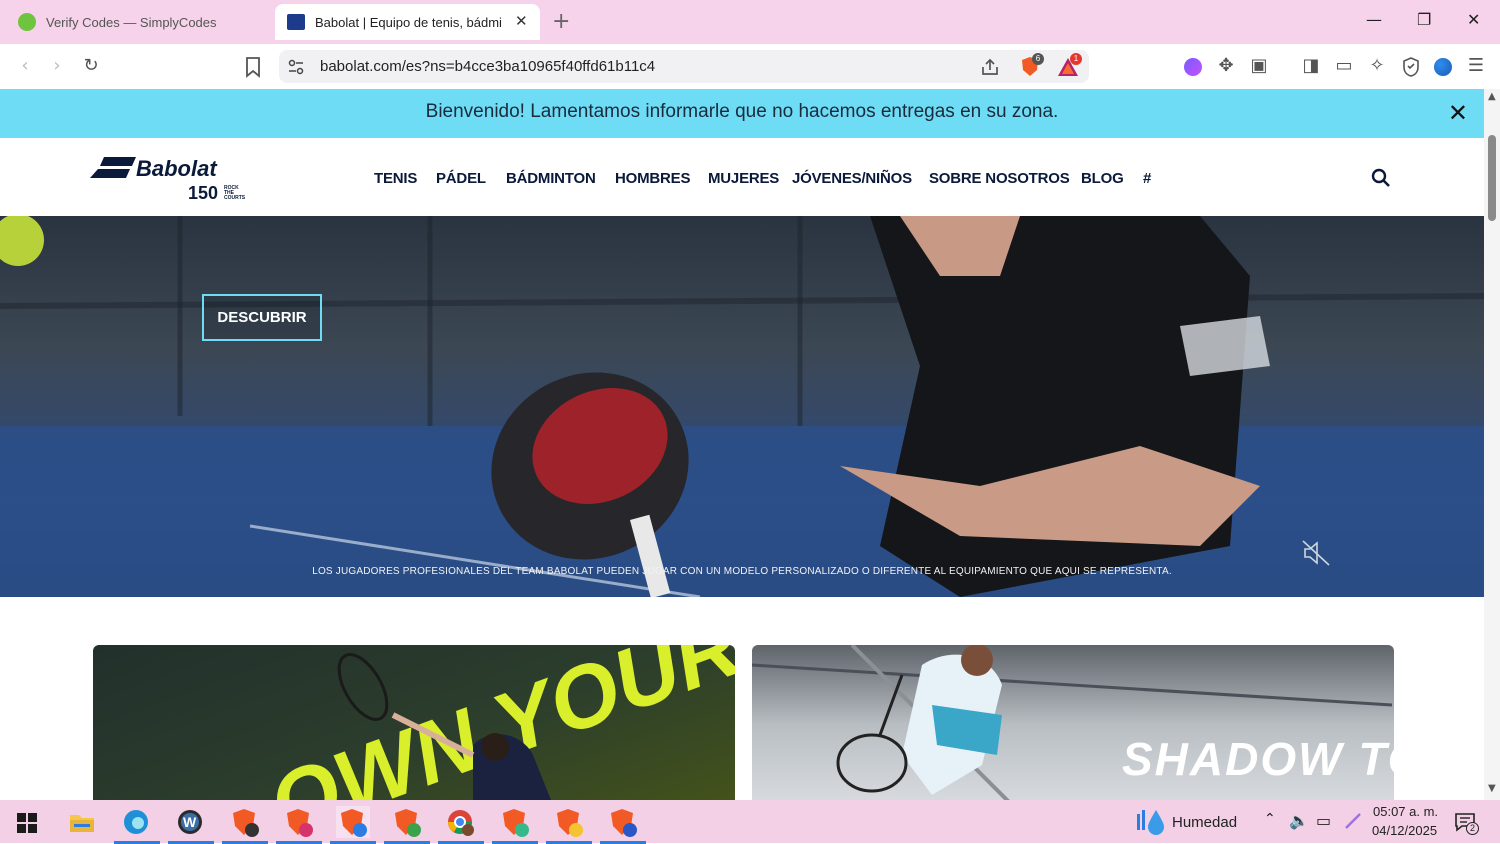 The height and width of the screenshot is (844, 1500). Describe the element at coordinates (27, 22) in the screenshot. I see `simplycodes-icon` at that location.